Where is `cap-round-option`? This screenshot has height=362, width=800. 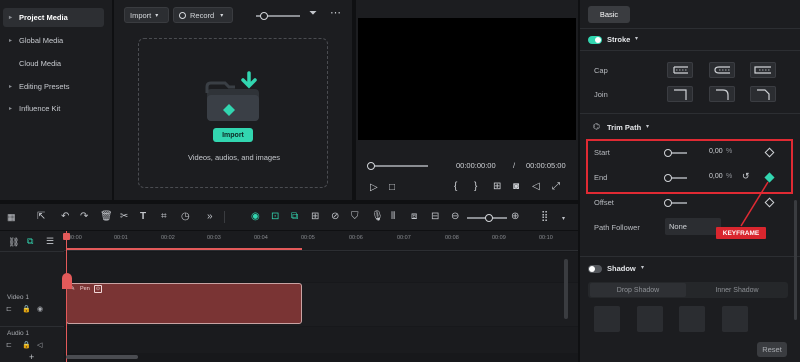
cap-round-option is located at coordinates (722, 70).